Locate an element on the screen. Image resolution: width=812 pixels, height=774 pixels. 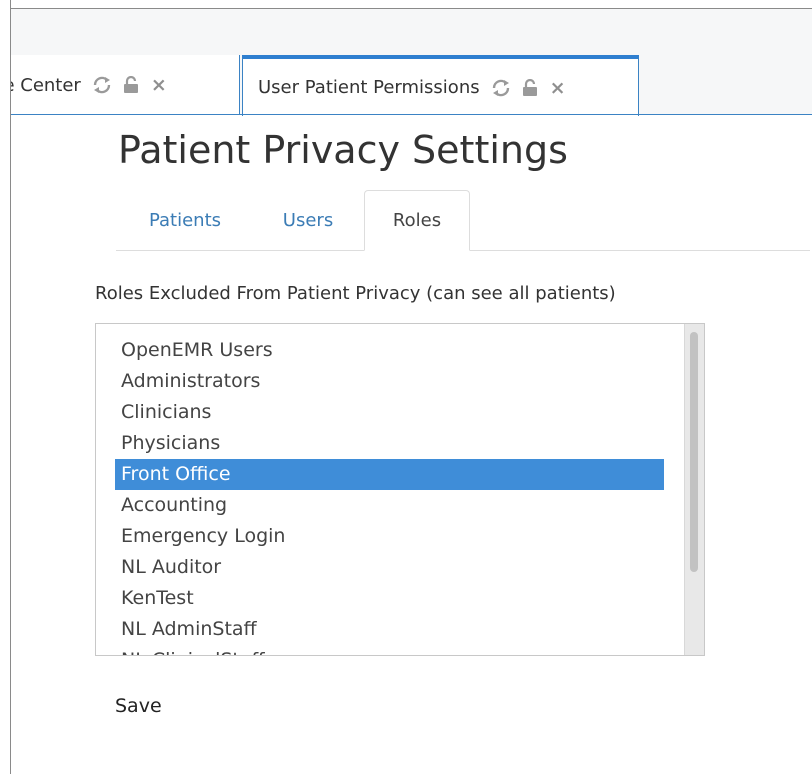
tab-users: Users is located at coordinates (308, 220).